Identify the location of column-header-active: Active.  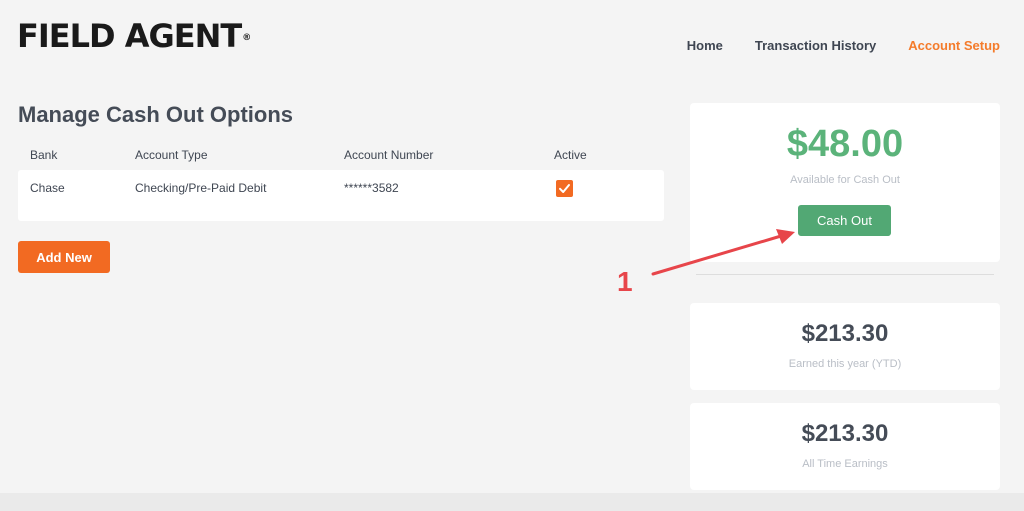
(570, 155).